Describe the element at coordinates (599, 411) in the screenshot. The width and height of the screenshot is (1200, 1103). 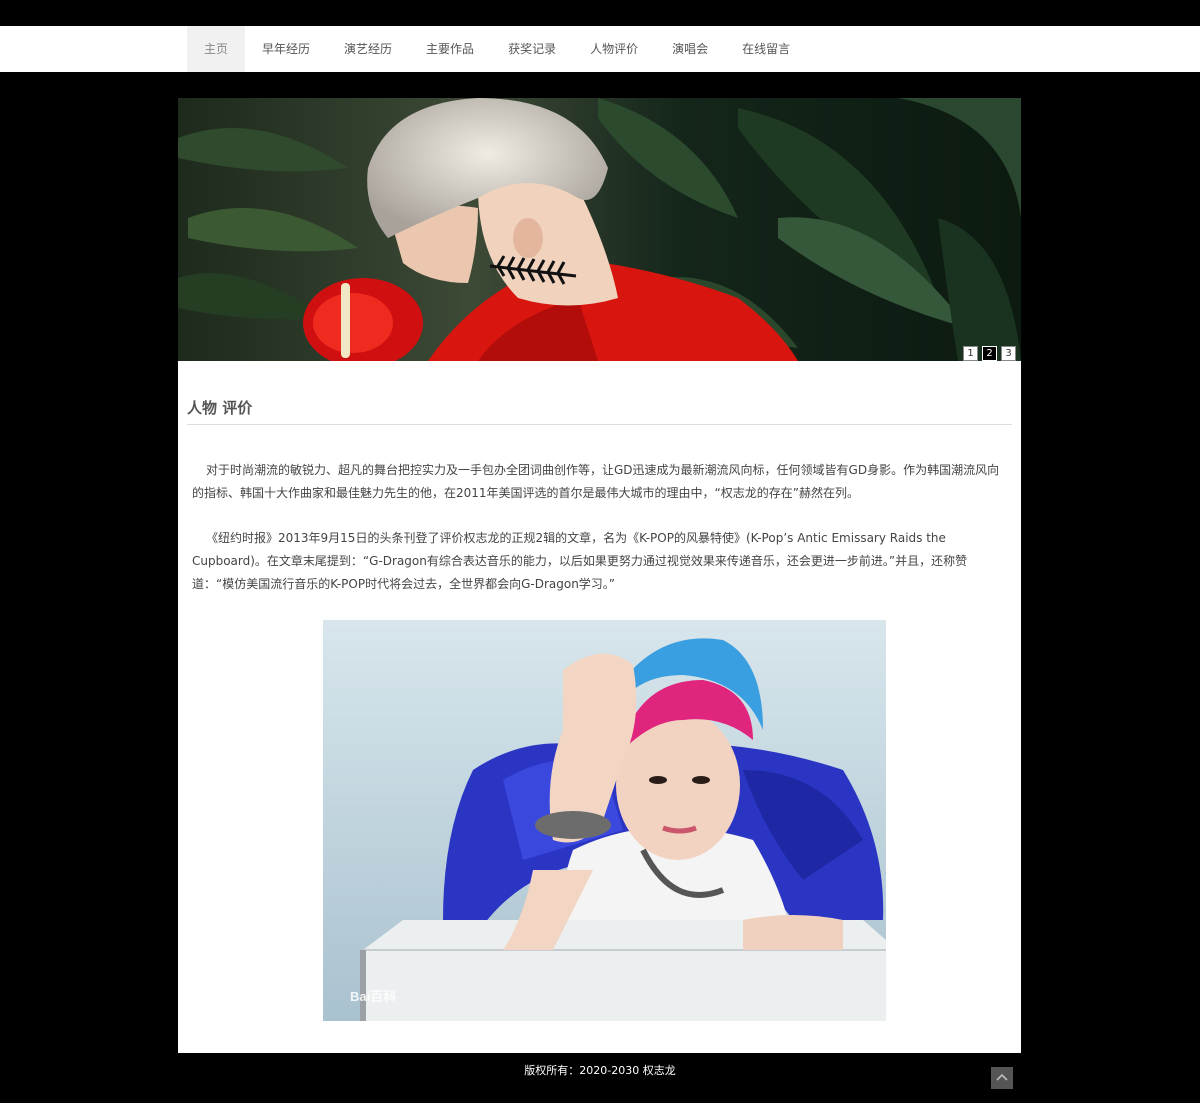
I see `page-title: 人物 评价` at that location.